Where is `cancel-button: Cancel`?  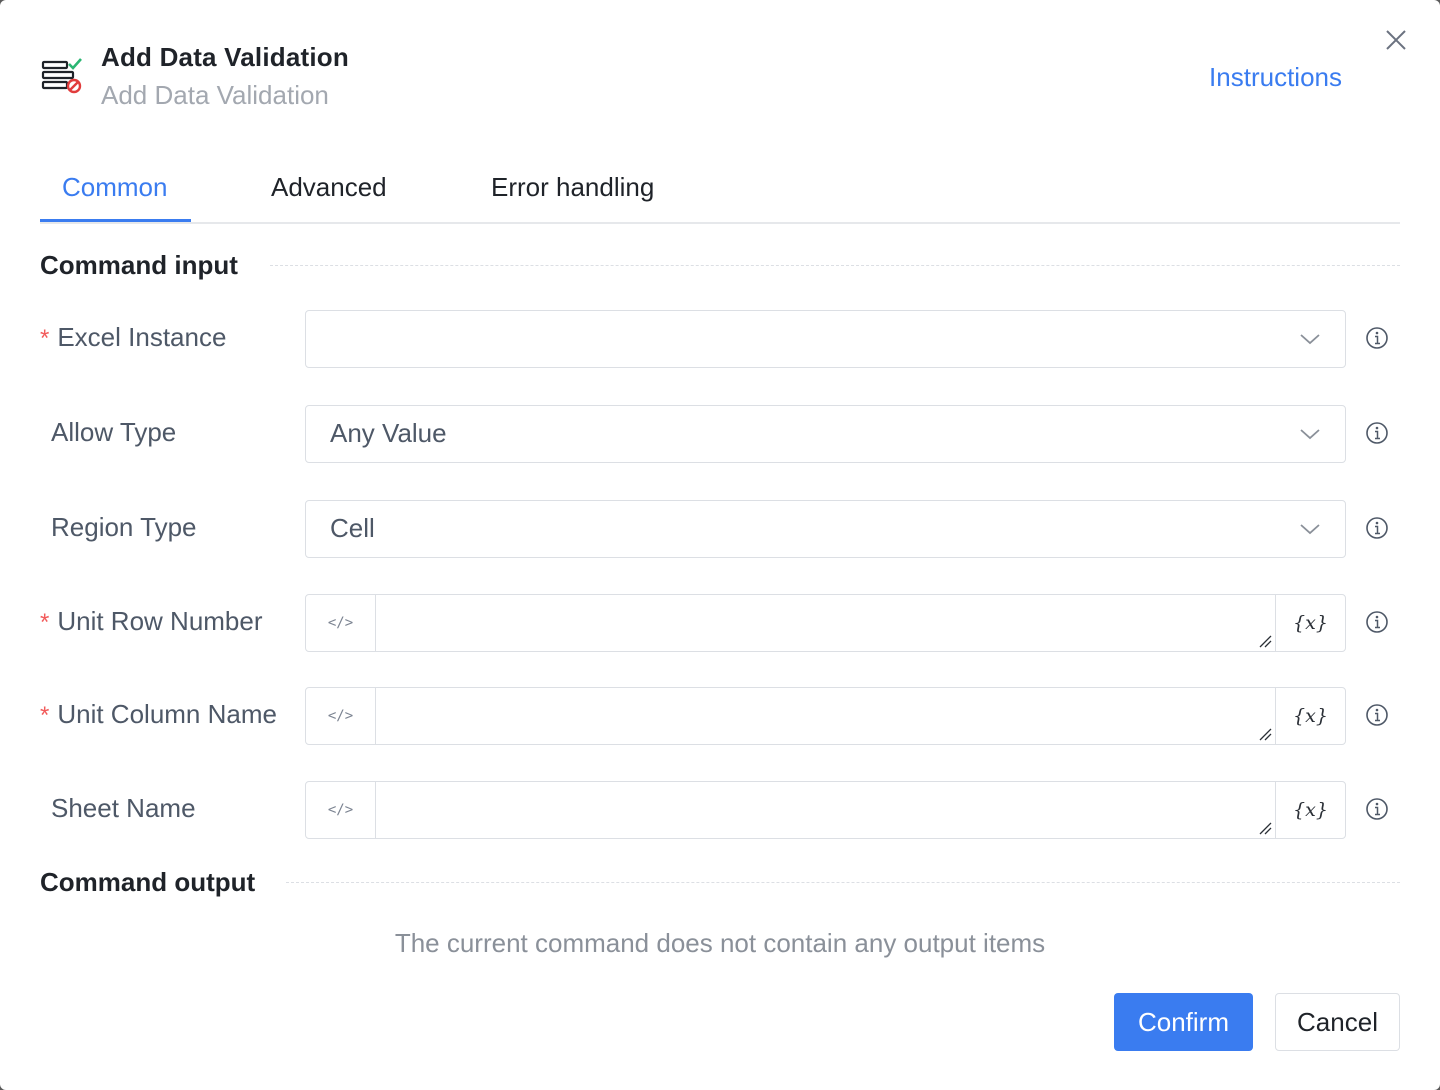 cancel-button: Cancel is located at coordinates (1337, 1022).